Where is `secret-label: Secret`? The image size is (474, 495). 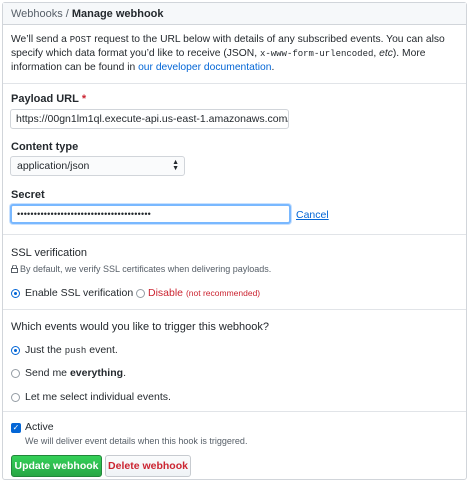
secret-label: Secret is located at coordinates (28, 195).